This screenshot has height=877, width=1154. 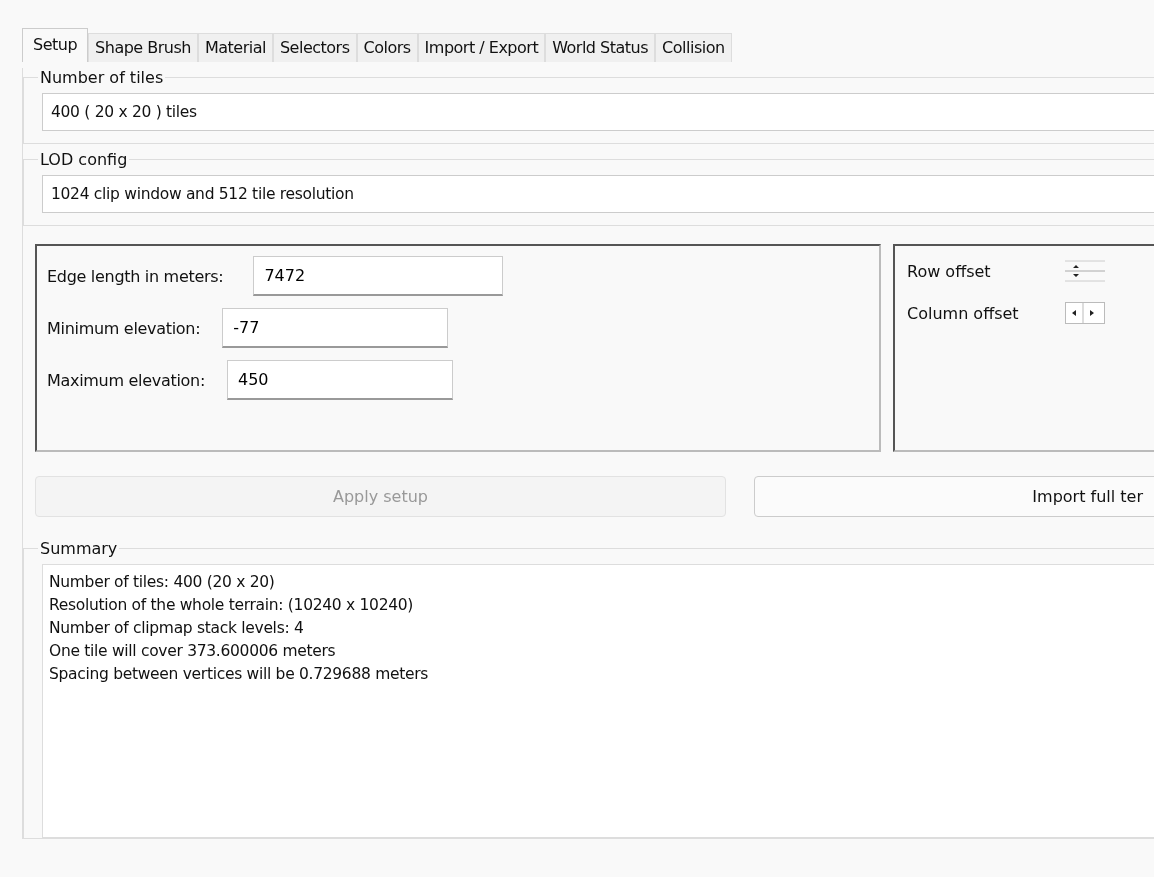 I want to click on summary-line: Resolution of the whole terrain: (10240 x 10240), so click(x=232, y=605).